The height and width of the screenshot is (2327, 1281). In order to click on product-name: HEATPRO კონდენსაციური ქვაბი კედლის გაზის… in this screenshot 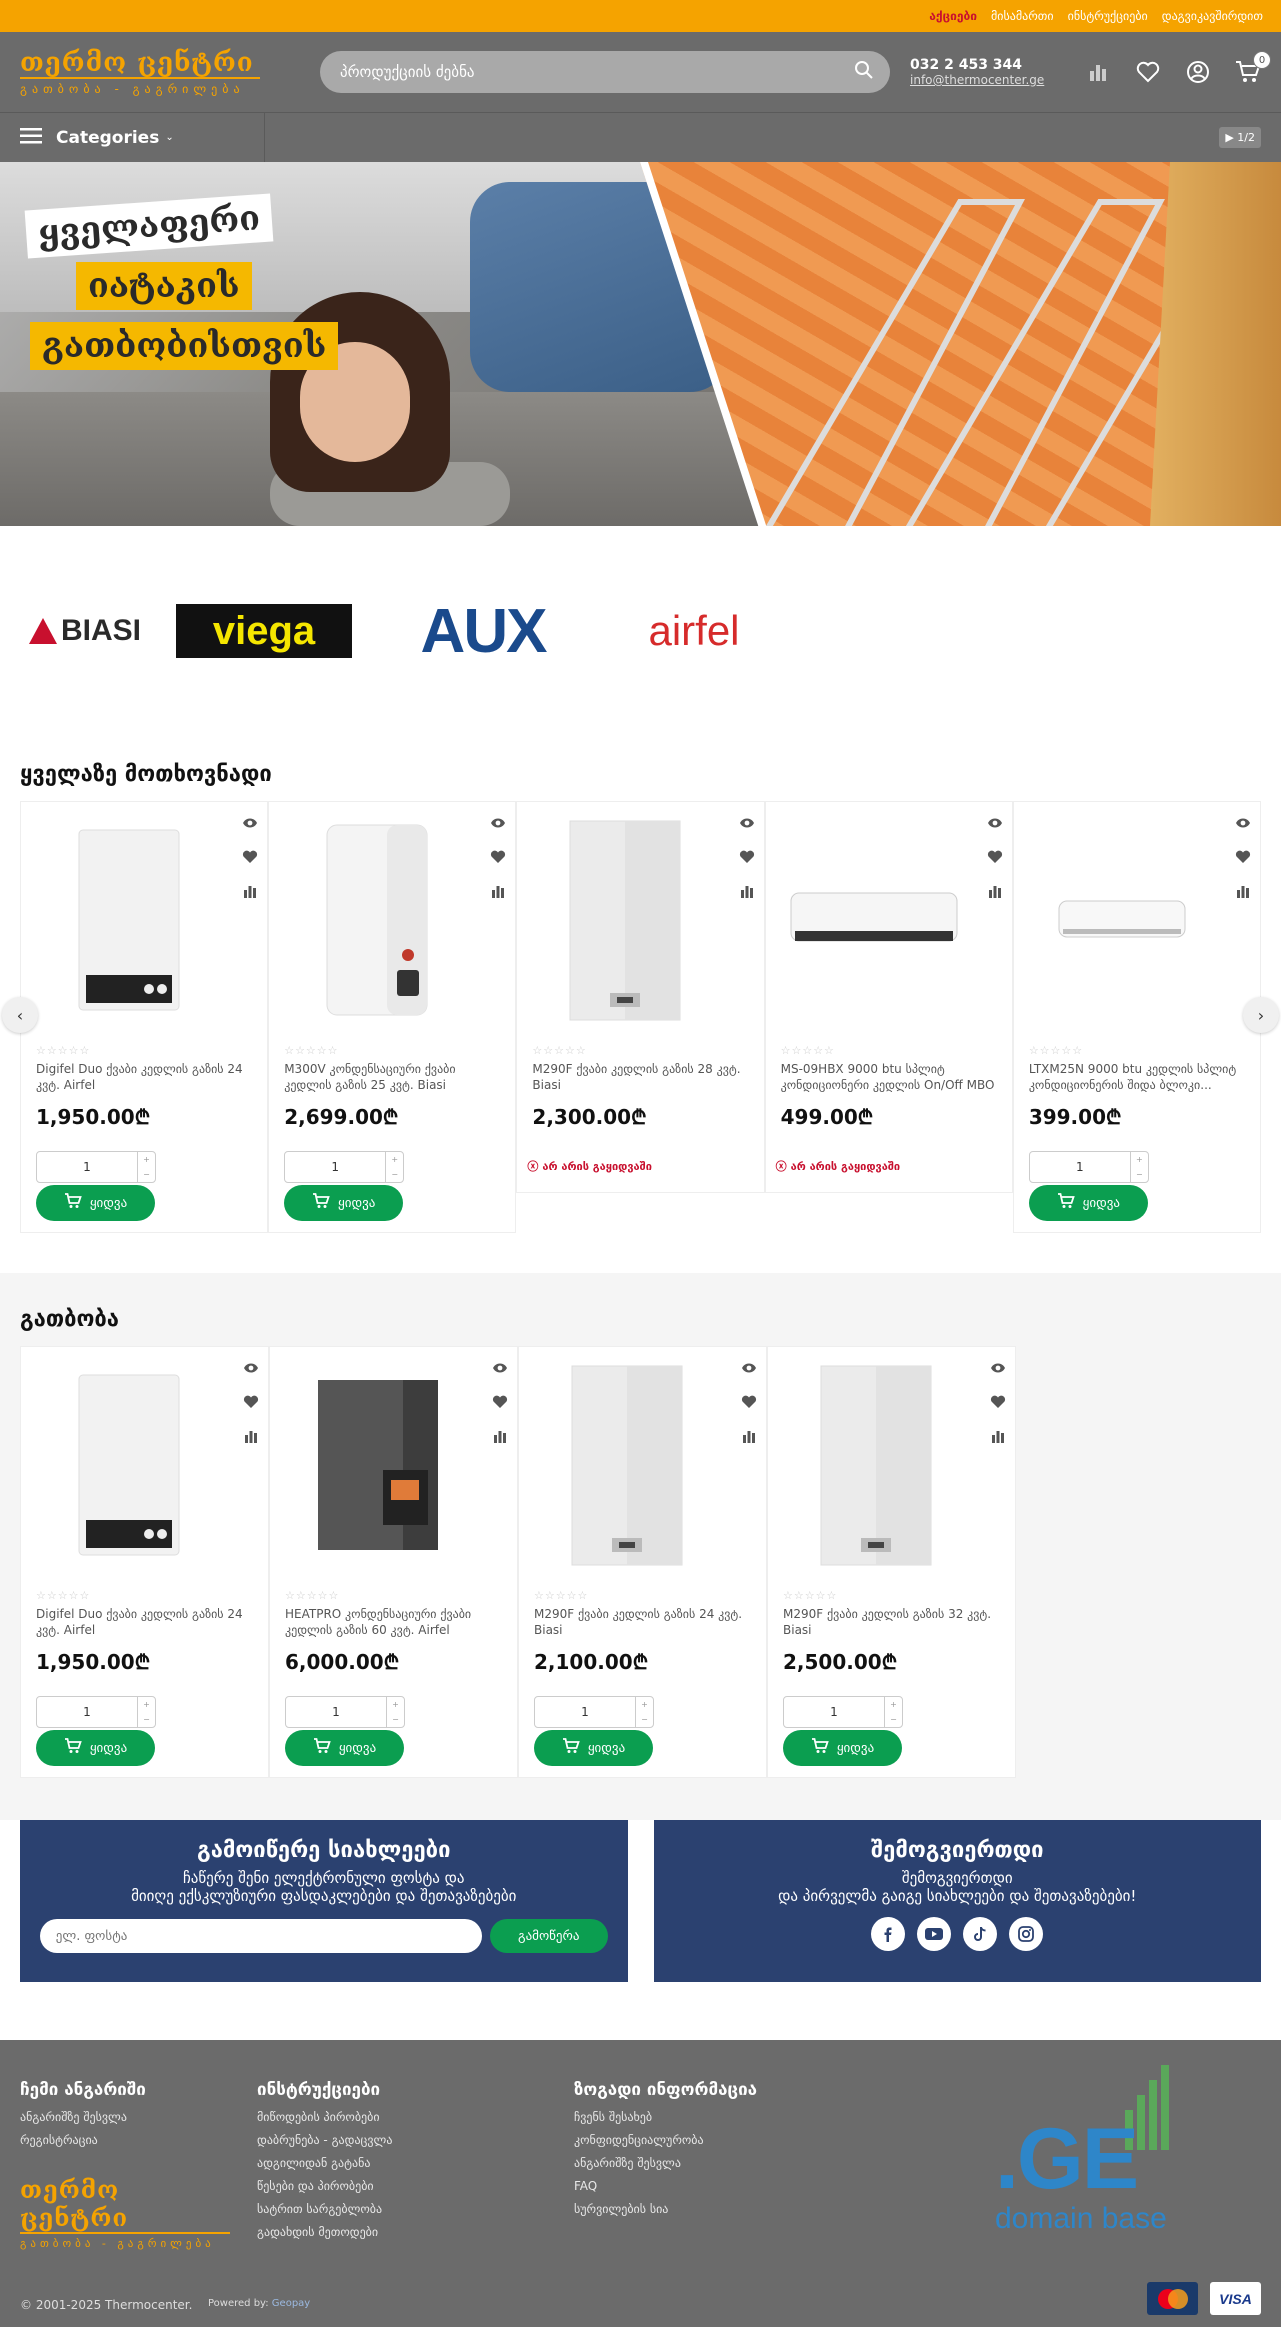, I will do `click(395, 1622)`.